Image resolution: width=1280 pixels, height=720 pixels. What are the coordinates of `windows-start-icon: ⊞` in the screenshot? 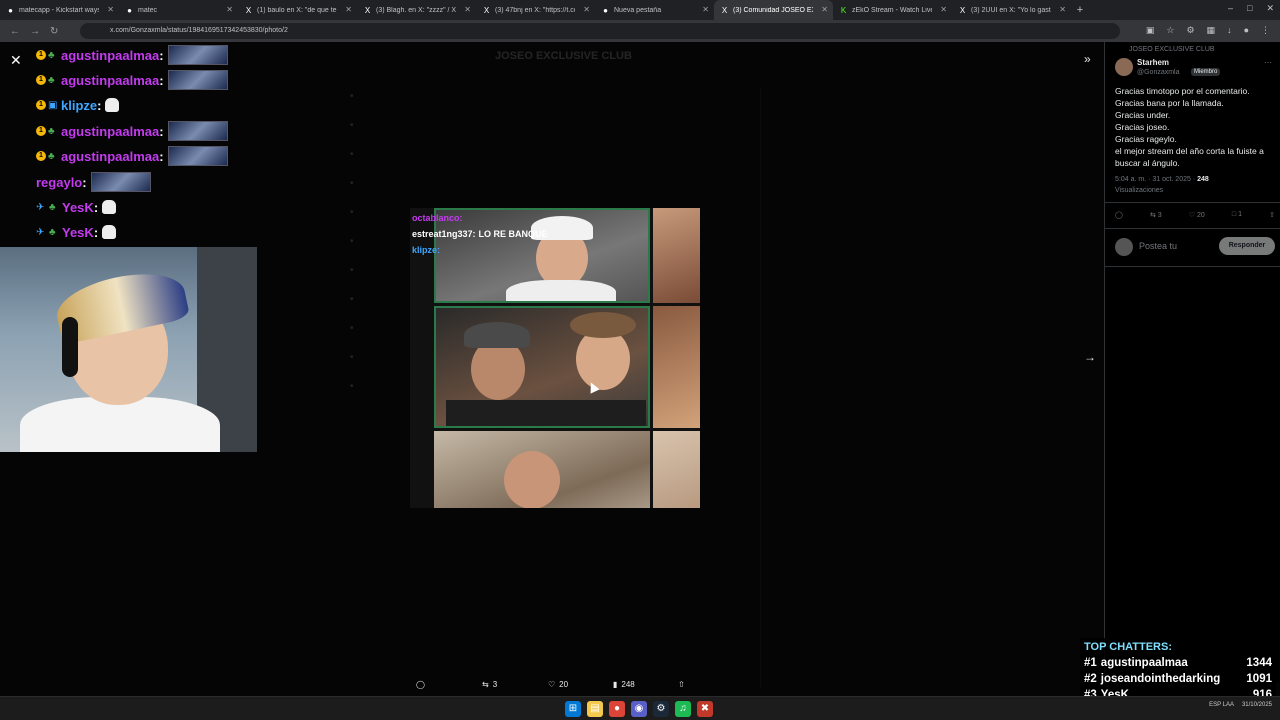 It's located at (573, 709).